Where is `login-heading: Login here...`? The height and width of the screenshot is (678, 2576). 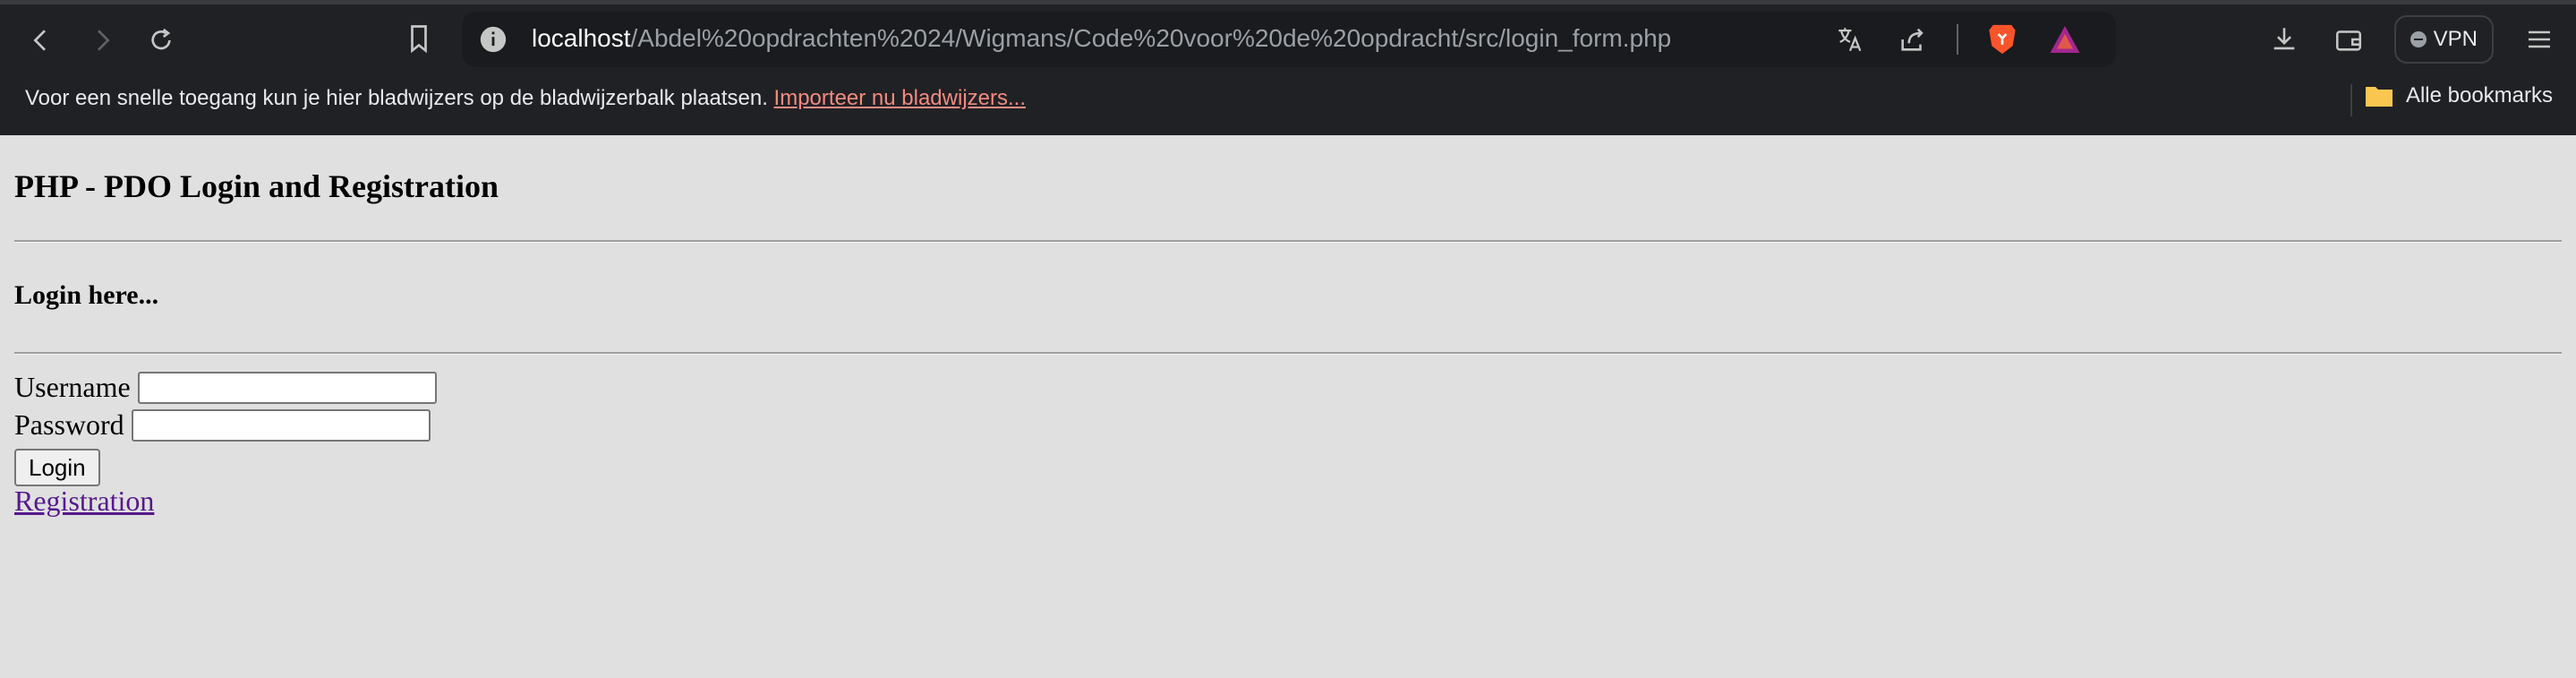 login-heading: Login here... is located at coordinates (86, 295).